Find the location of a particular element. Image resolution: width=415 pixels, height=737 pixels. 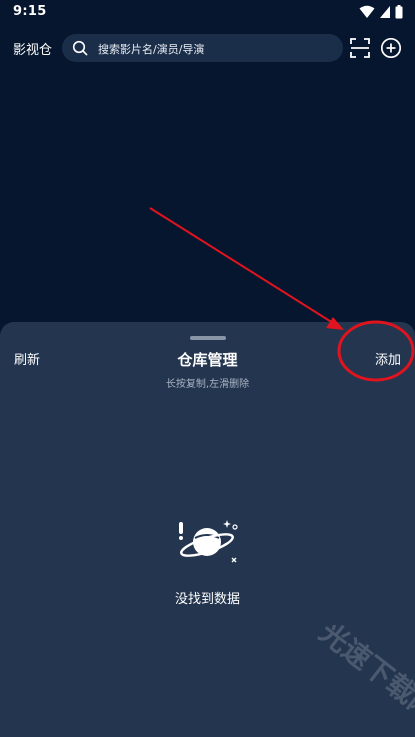

sheet-subtitle: 长按复制,左滑删除 is located at coordinates (207, 384).